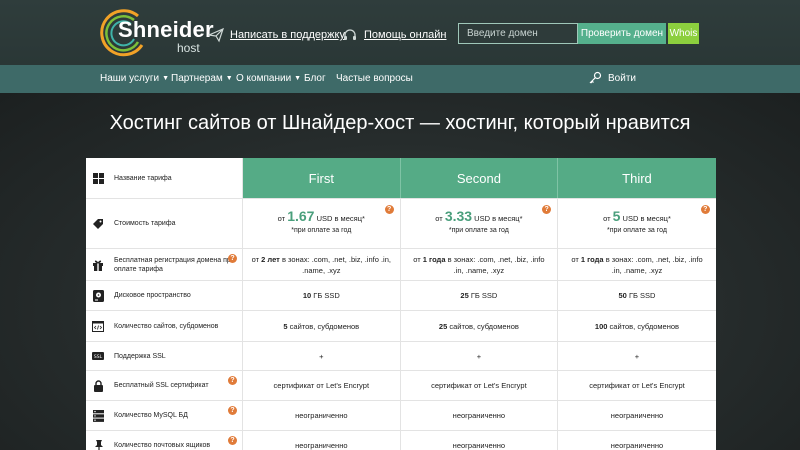 The image size is (800, 450). Describe the element at coordinates (151, 415) in the screenshot. I see `row-label-text: Количество MySQL БД` at that location.